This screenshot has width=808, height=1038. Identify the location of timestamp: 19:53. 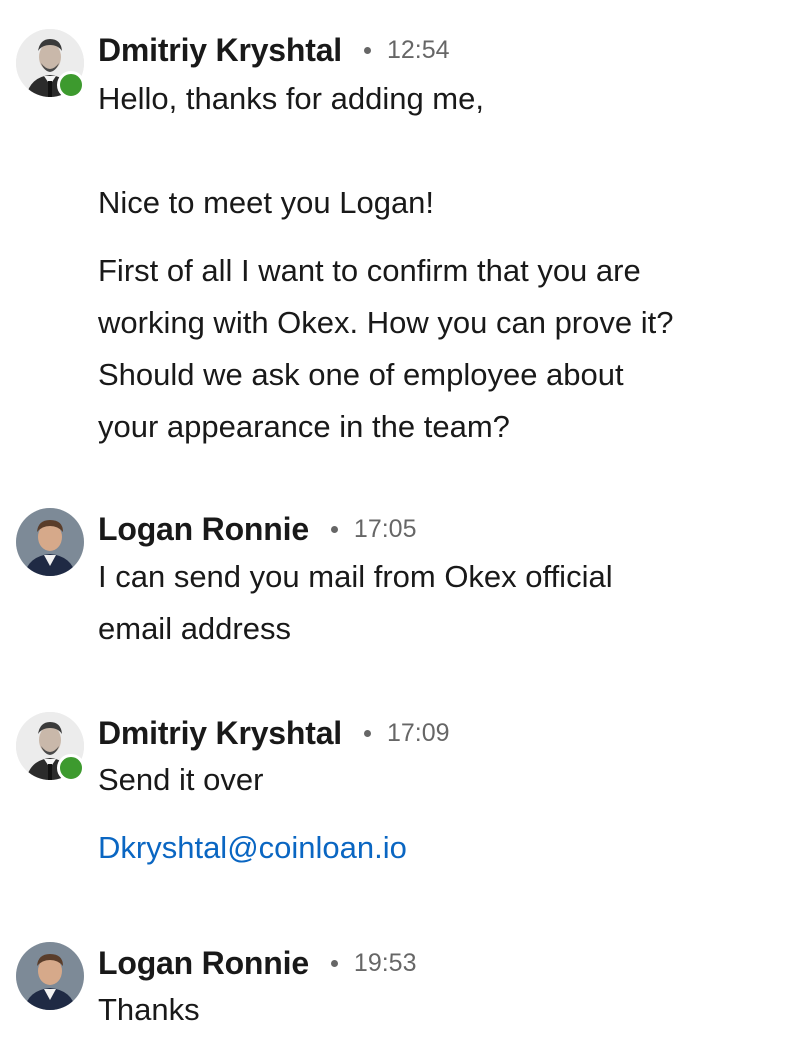
(385, 962).